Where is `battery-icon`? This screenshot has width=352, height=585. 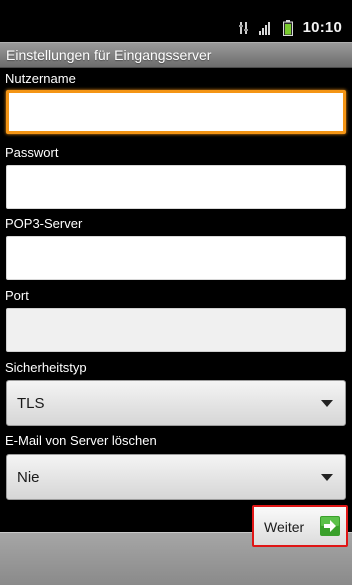
battery-icon is located at coordinates (287, 28).